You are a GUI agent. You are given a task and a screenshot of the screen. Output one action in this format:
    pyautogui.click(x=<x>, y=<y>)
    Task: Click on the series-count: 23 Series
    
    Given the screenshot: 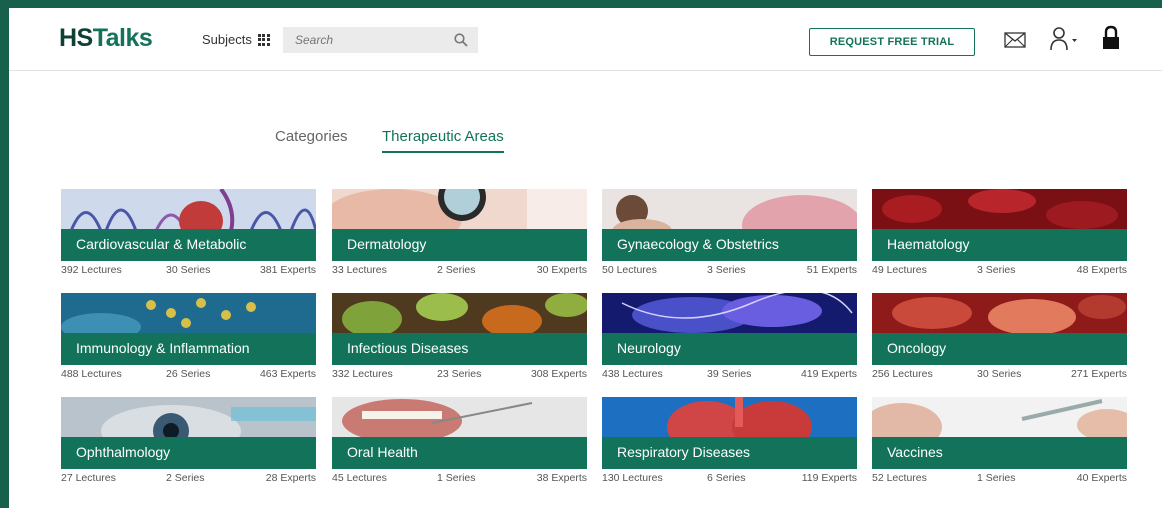 What is the action you would take?
    pyautogui.click(x=459, y=374)
    